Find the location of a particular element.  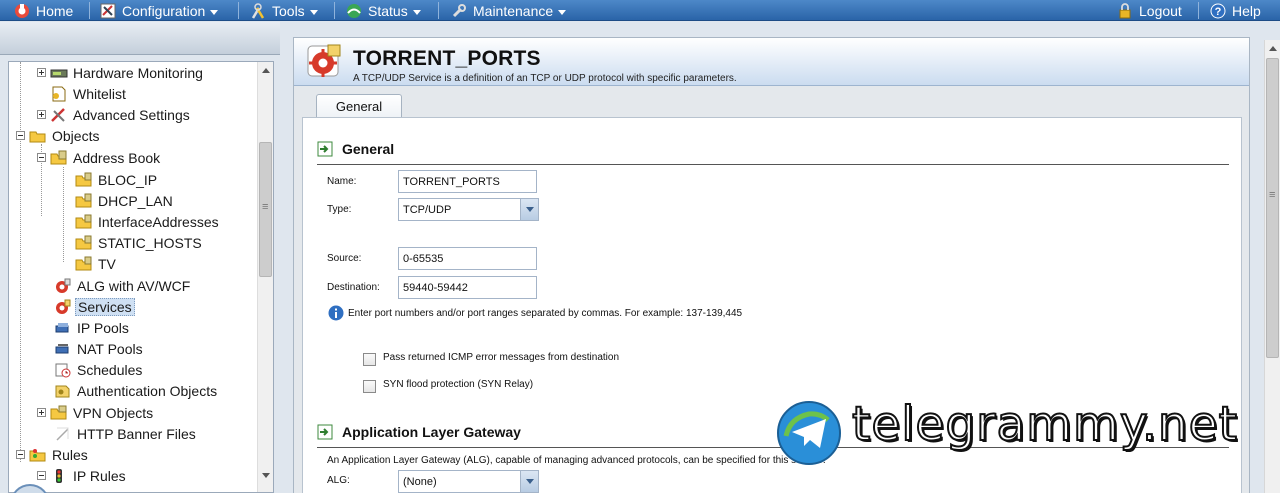

tree-item-whitelist: Whitelist is located at coordinates (89, 93).